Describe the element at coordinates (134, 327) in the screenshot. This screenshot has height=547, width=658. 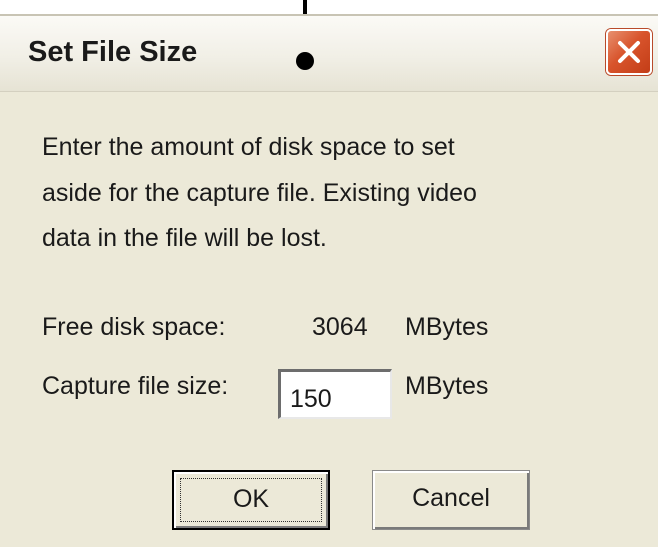
I see `free-disk-space-label: Free disk space:` at that location.